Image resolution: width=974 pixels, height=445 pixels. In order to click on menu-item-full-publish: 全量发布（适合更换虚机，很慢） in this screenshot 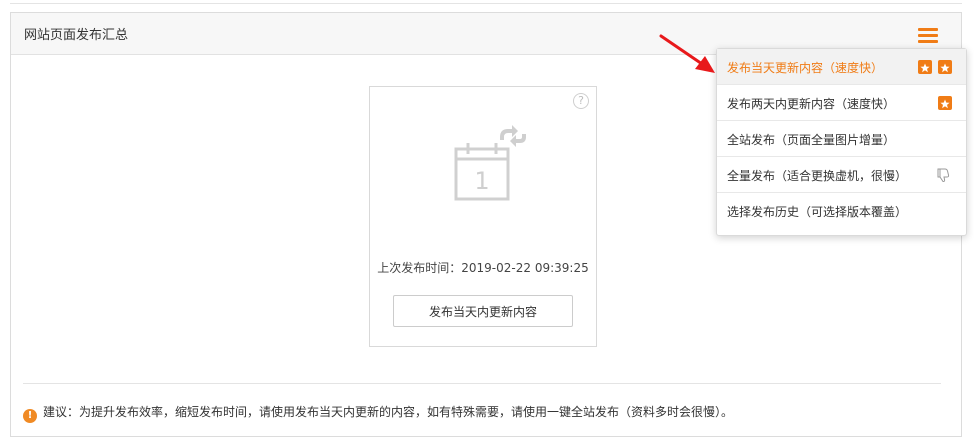, I will do `click(841, 175)`.